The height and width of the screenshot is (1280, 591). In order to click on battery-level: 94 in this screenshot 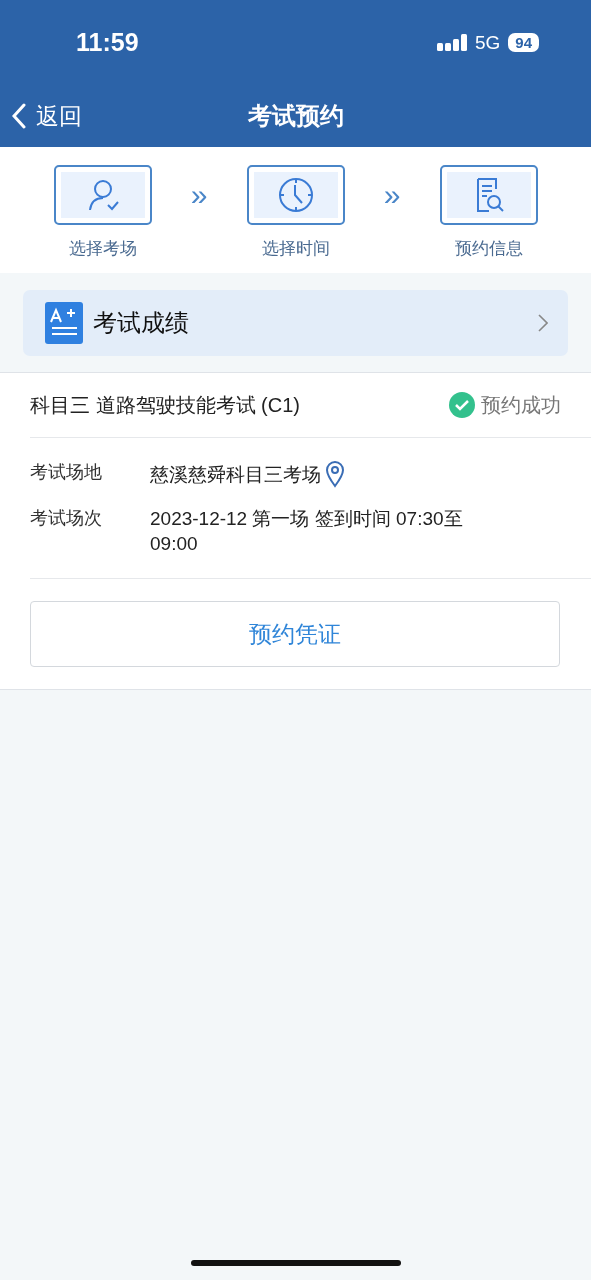, I will do `click(523, 42)`.